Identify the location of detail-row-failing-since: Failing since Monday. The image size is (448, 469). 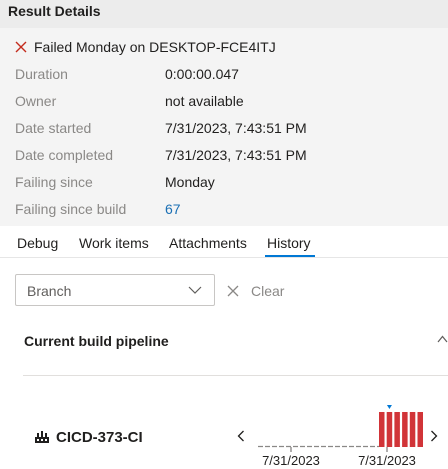
(225, 184).